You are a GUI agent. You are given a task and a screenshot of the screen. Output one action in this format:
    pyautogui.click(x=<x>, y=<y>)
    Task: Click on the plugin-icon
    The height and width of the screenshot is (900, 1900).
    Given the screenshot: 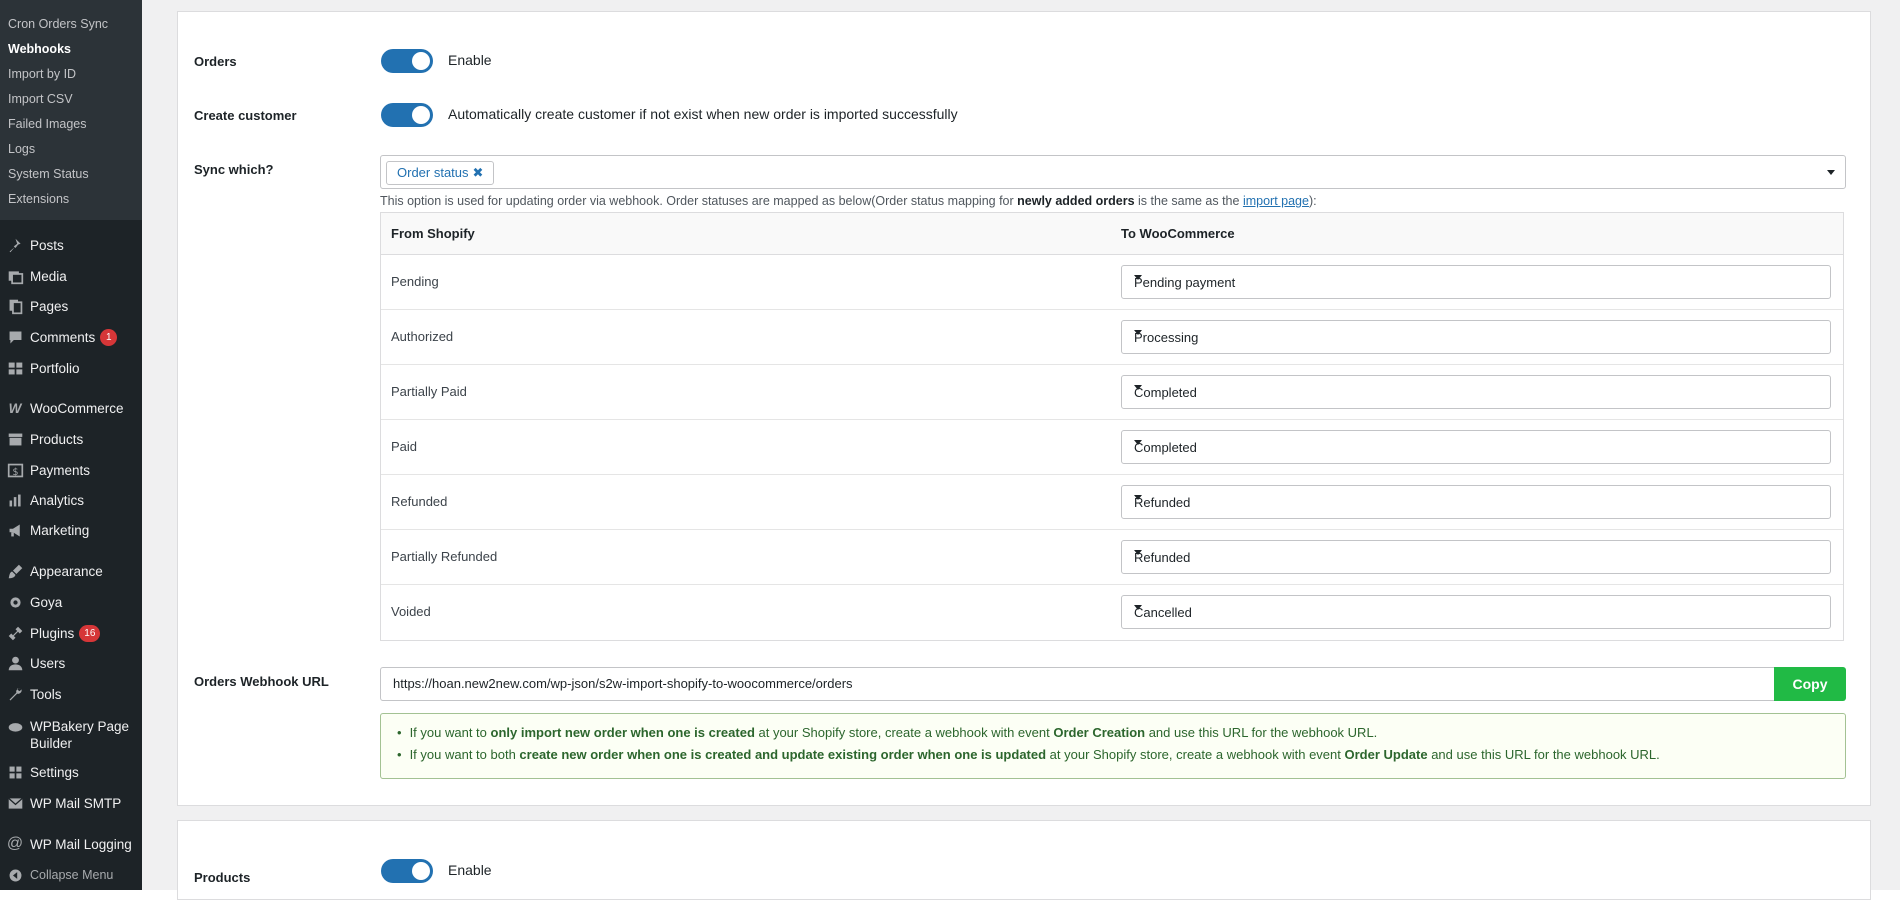 What is the action you would take?
    pyautogui.click(x=15, y=633)
    